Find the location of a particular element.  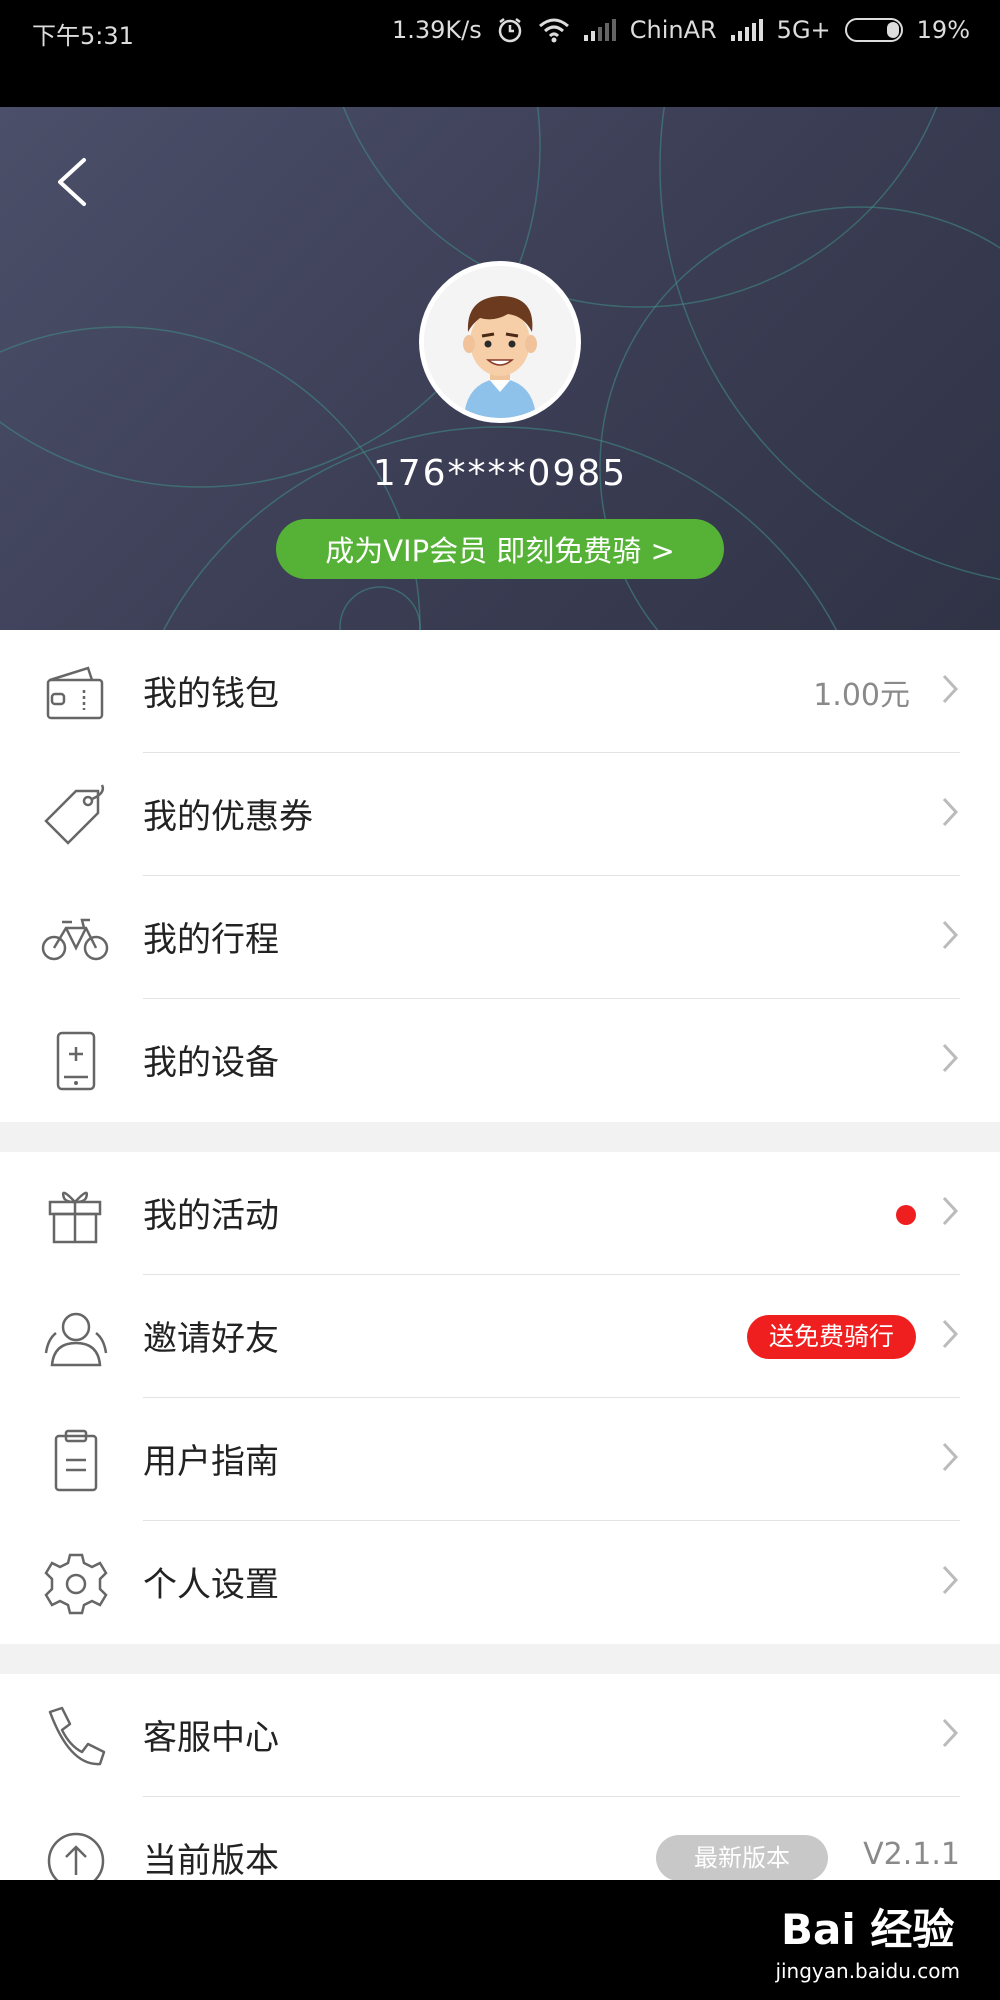

menu-group-3: 客服中心 当前版本 最新版本 V2.1.1 is located at coordinates (500, 1777).